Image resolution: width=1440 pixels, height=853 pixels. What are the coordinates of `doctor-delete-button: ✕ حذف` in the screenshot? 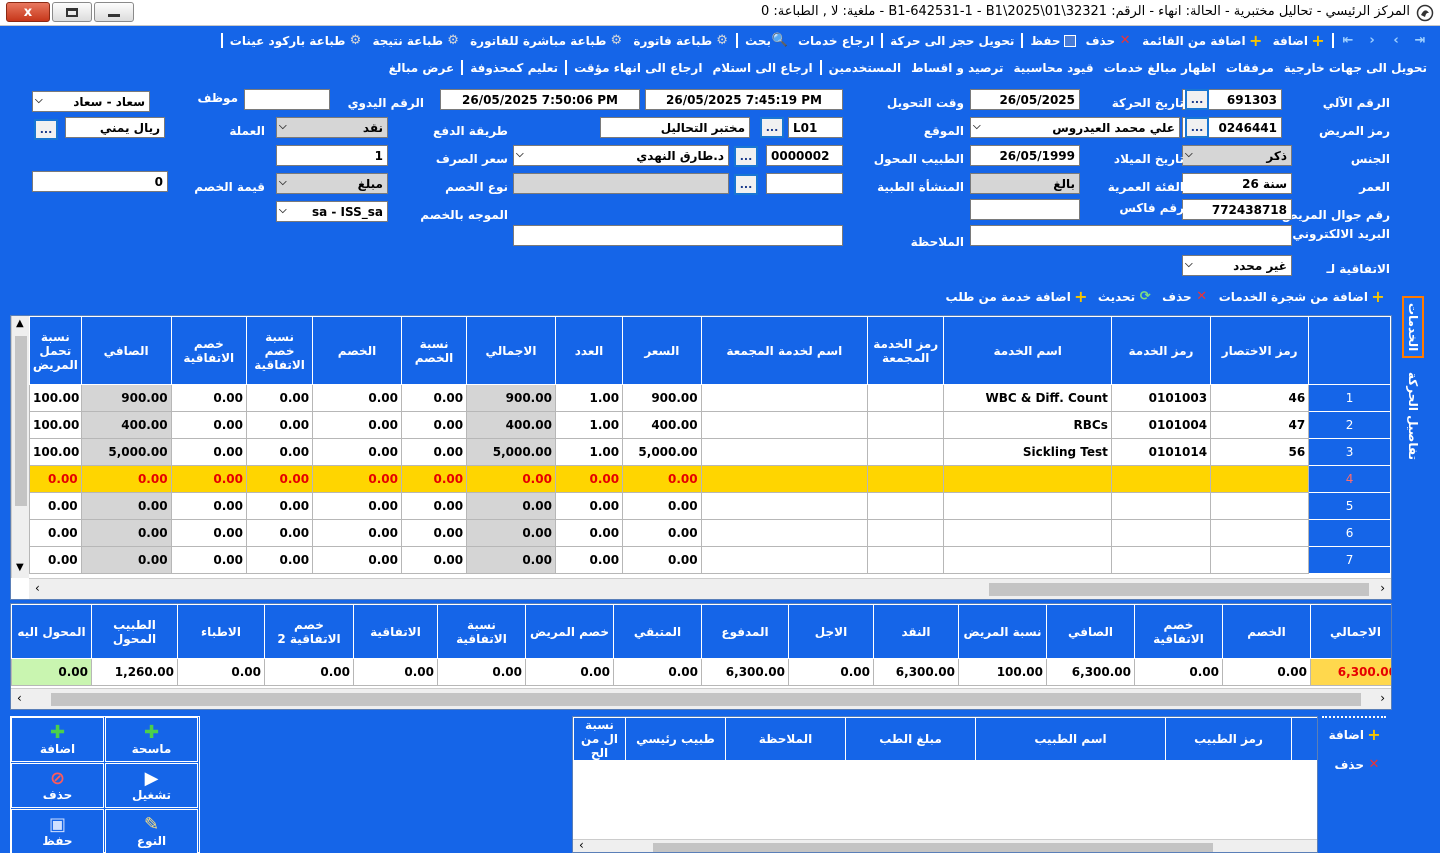 It's located at (1357, 765).